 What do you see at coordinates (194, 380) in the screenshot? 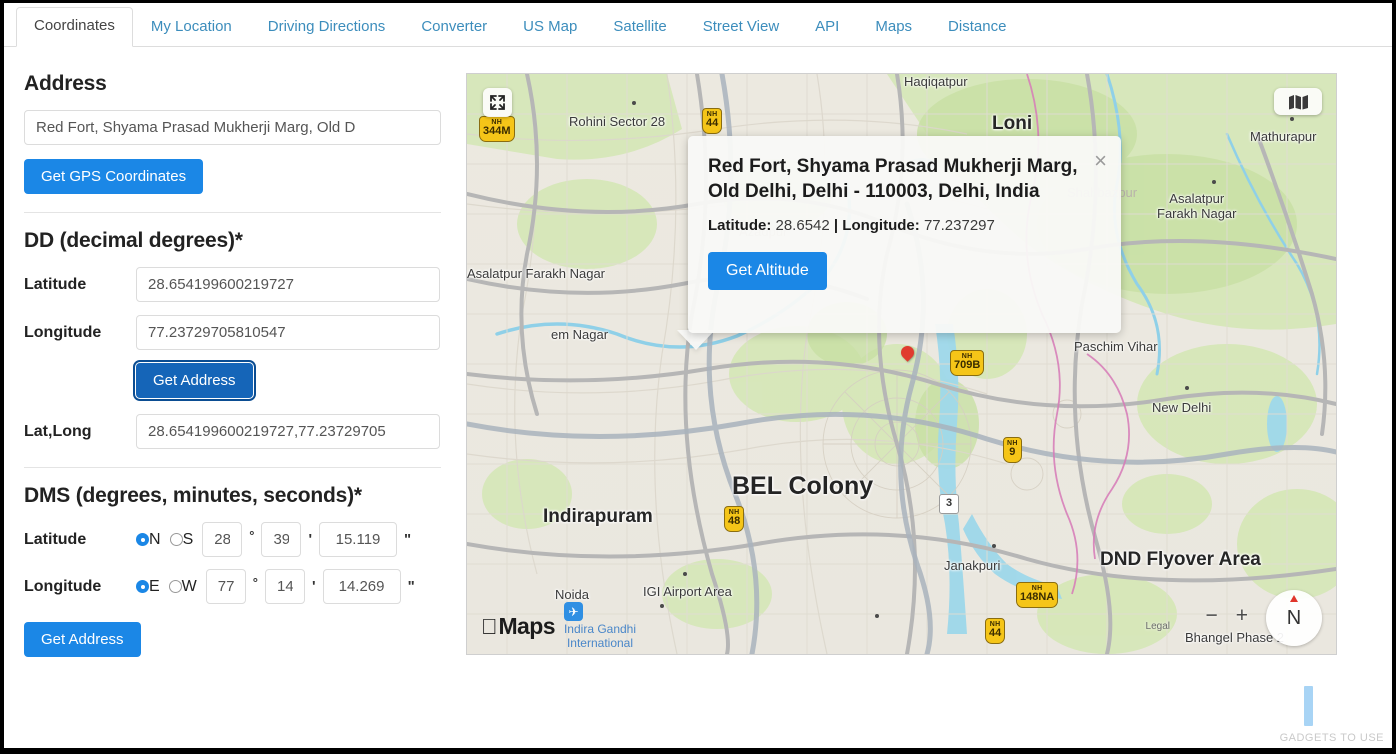
I see `dd-get-address-button: Get Address` at bounding box center [194, 380].